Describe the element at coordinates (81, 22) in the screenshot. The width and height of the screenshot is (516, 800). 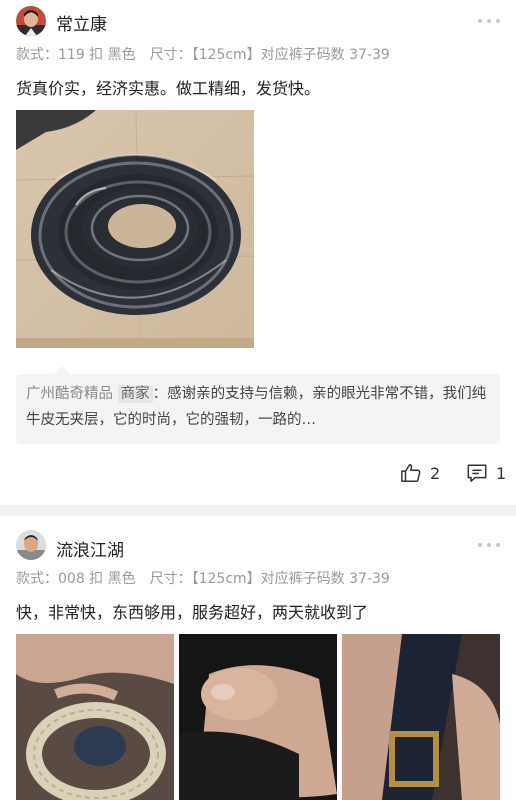
I see `username: 常立康` at that location.